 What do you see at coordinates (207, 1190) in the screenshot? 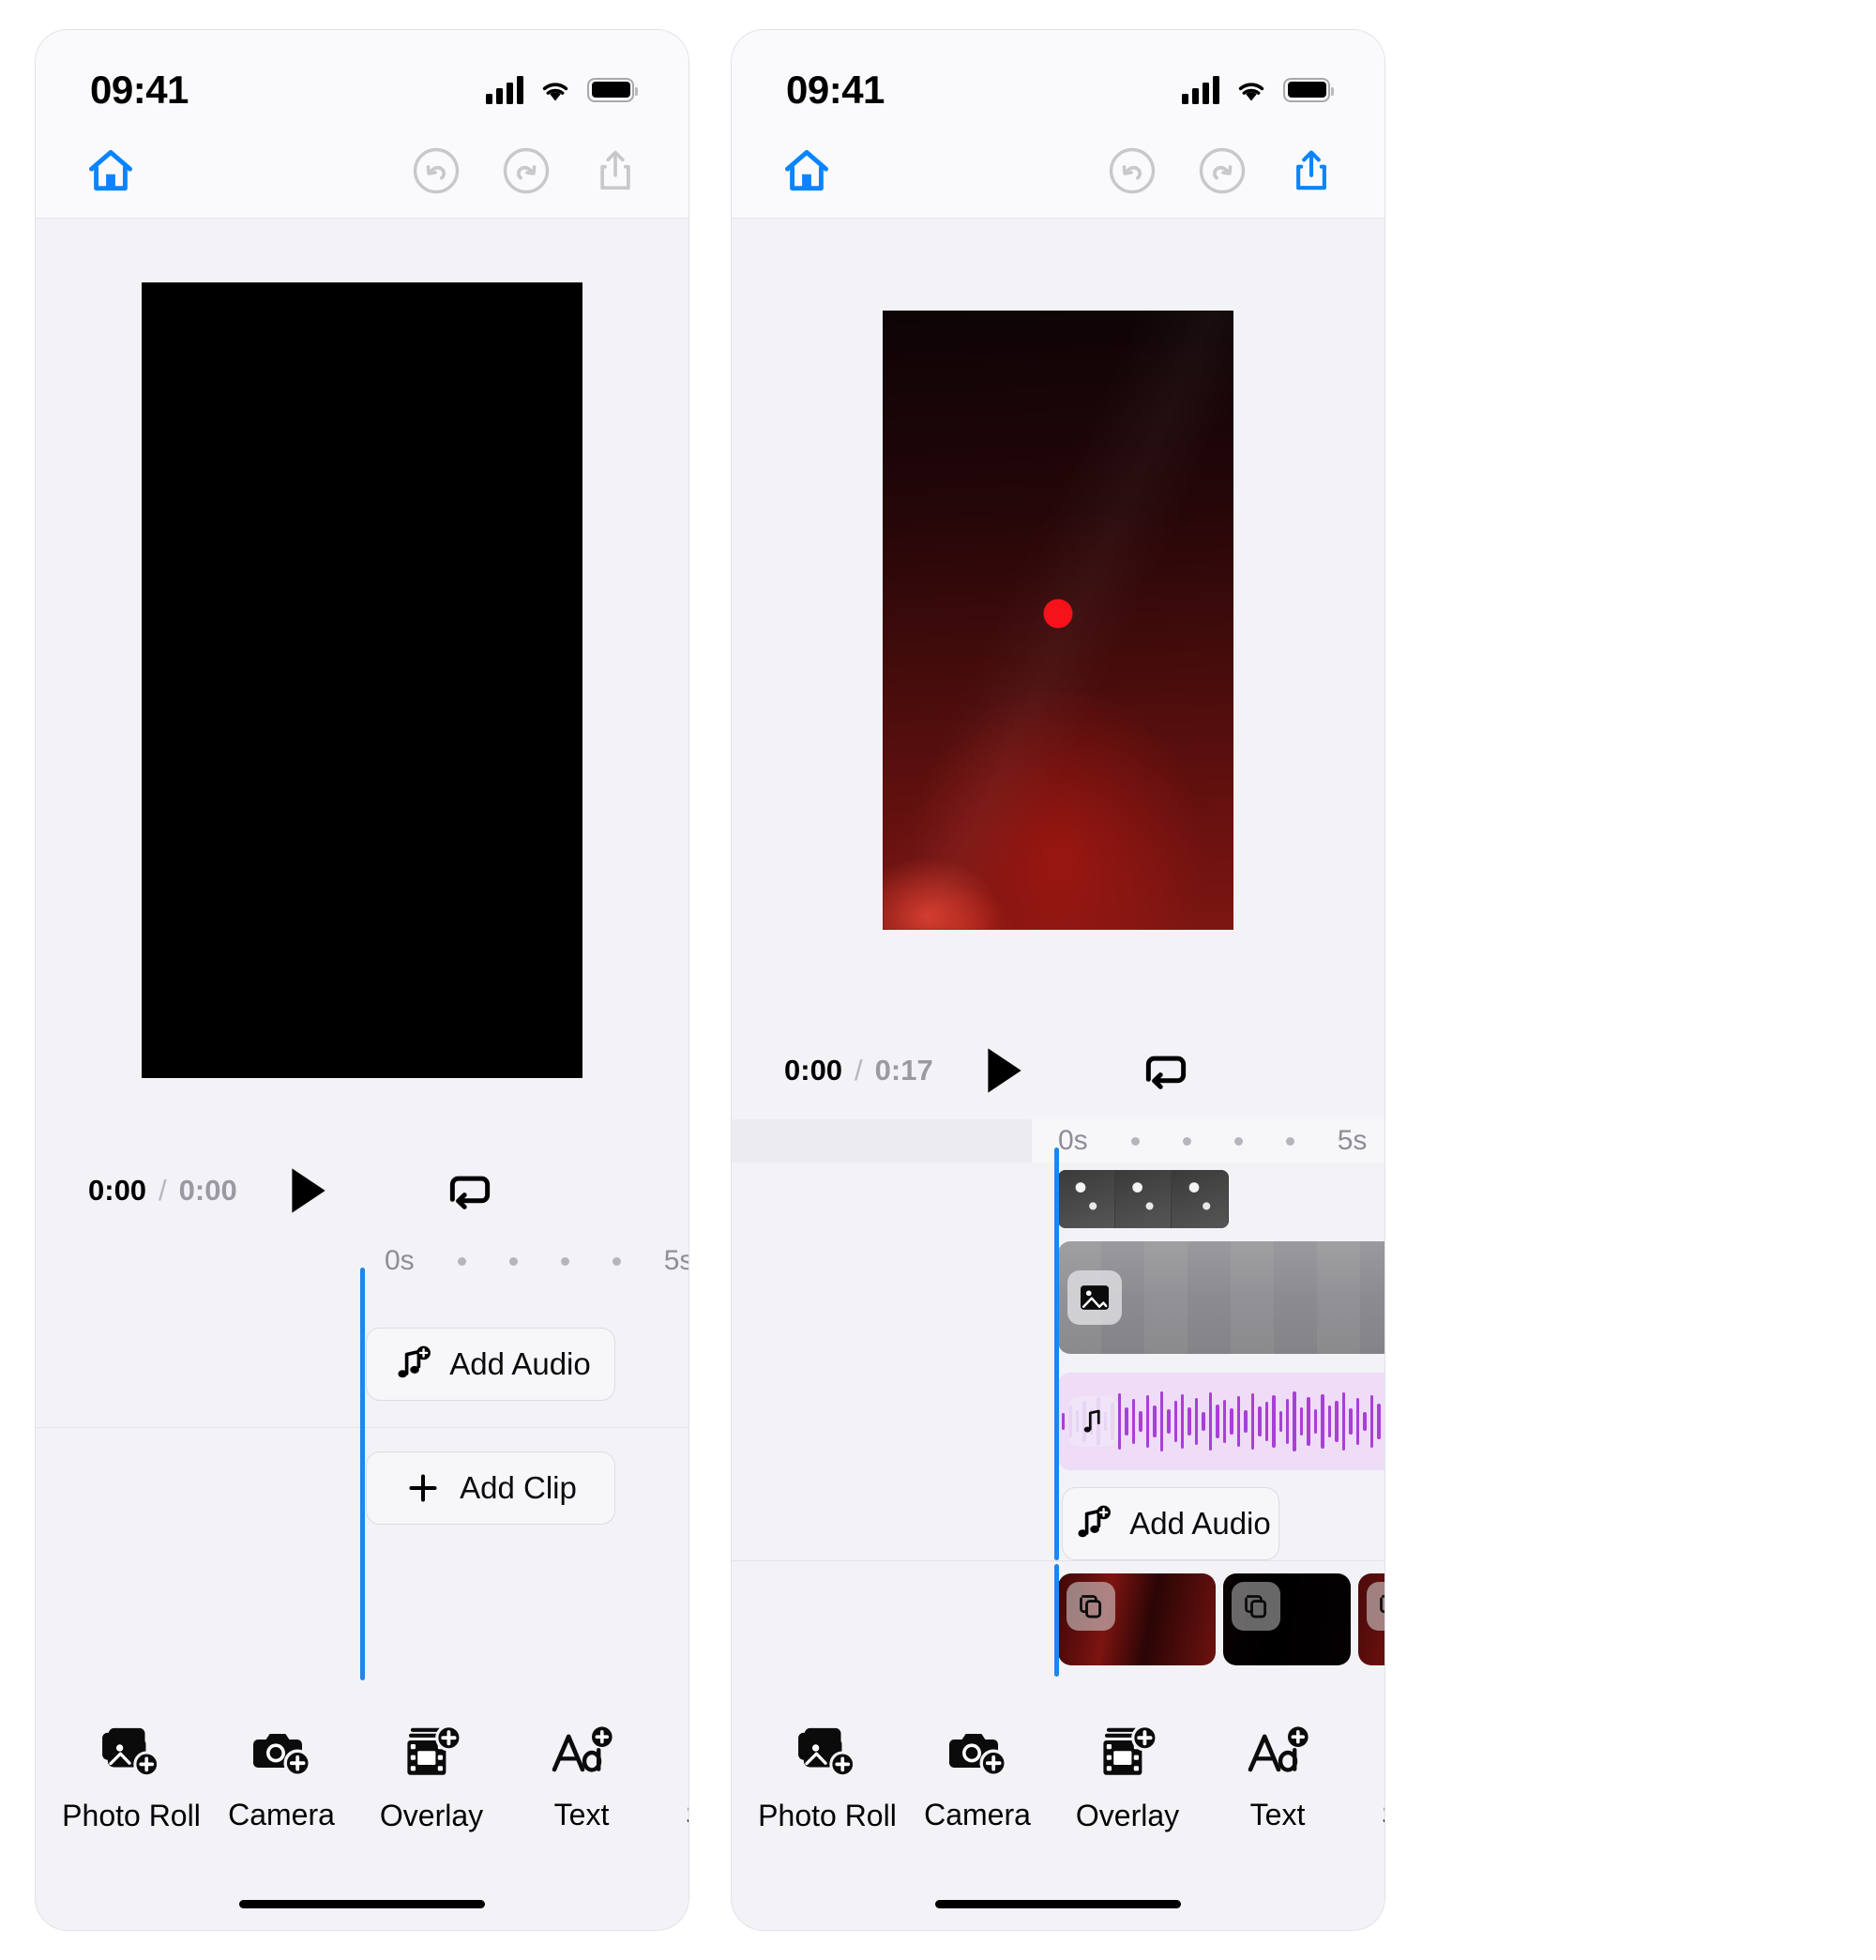
I see `total-time: 0:00` at bounding box center [207, 1190].